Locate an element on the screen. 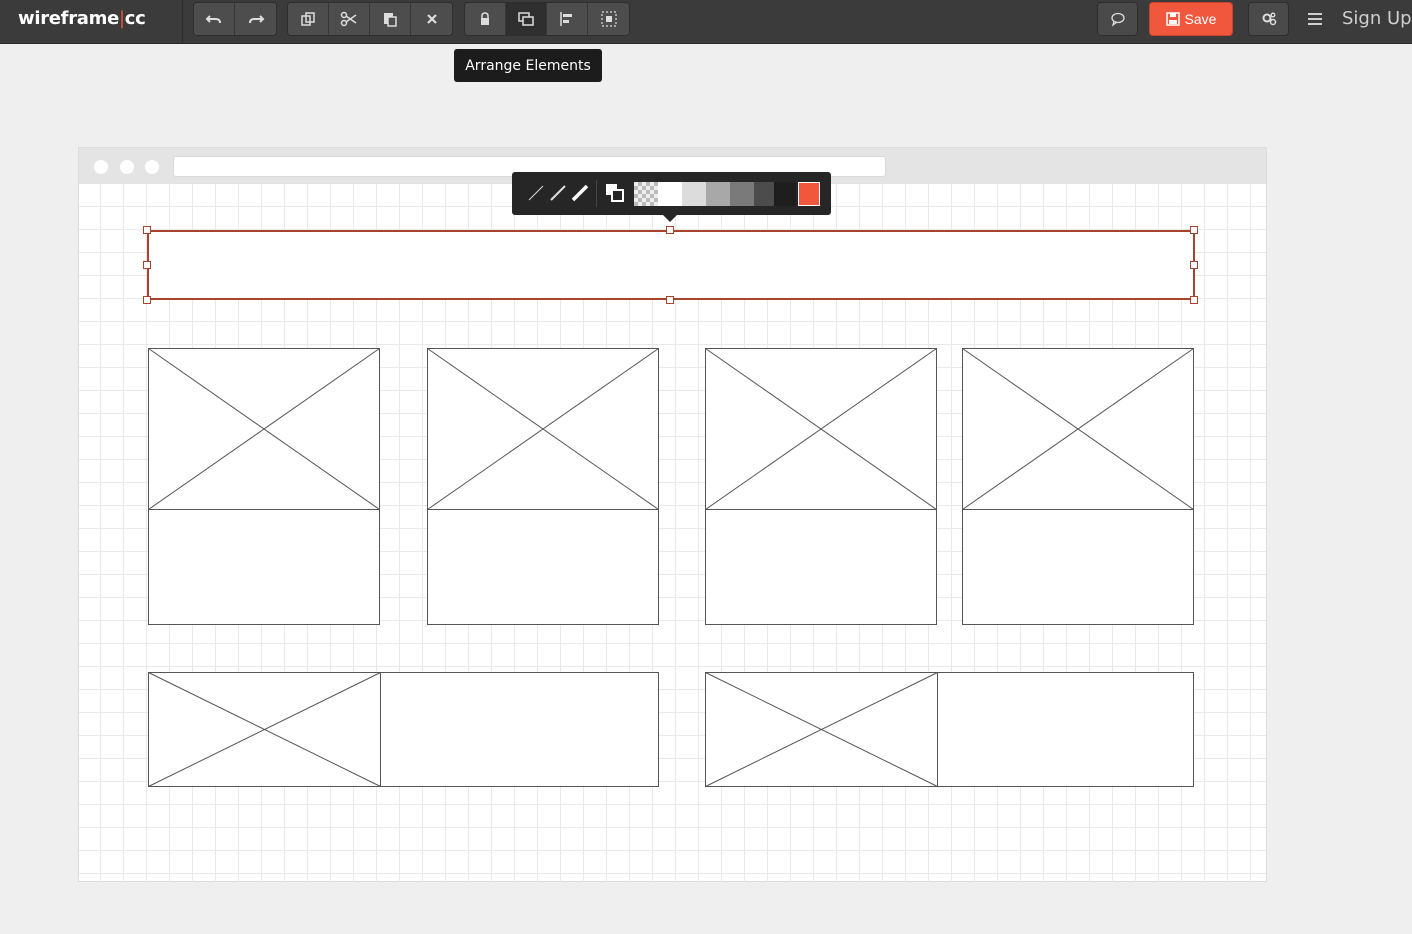 The width and height of the screenshot is (1412, 934). thick-line-icon is located at coordinates (580, 193).